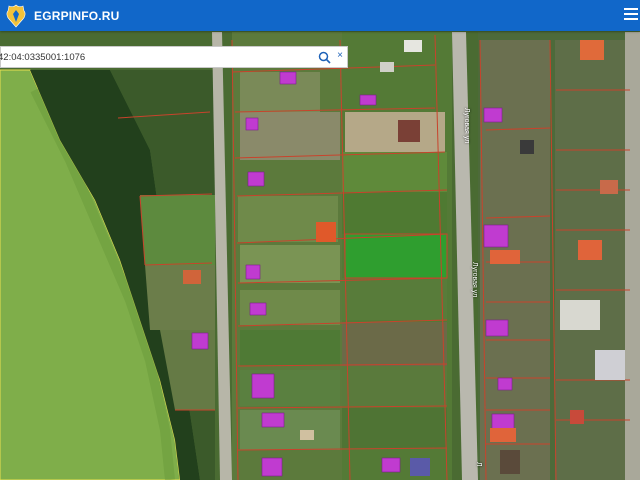 The height and width of the screenshot is (480, 640). What do you see at coordinates (340, 55) in the screenshot?
I see `clear-icon: ×` at bounding box center [340, 55].